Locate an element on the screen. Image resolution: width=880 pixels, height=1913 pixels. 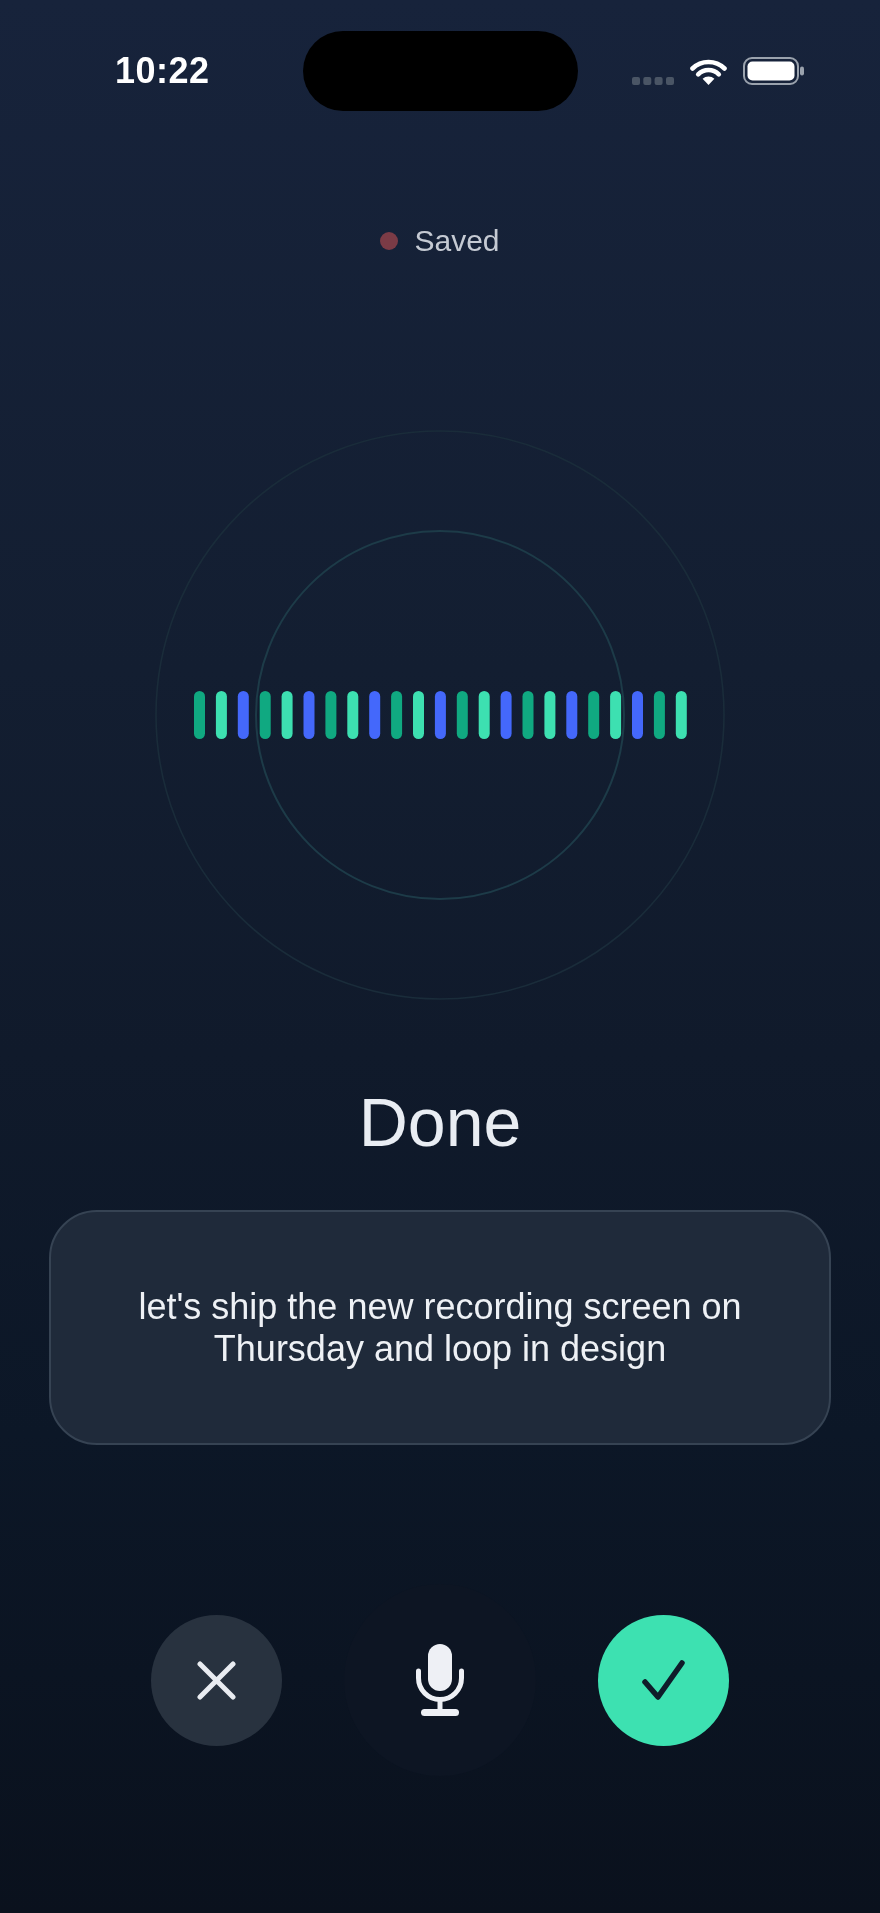
close-icon is located at coordinates (216, 1680).